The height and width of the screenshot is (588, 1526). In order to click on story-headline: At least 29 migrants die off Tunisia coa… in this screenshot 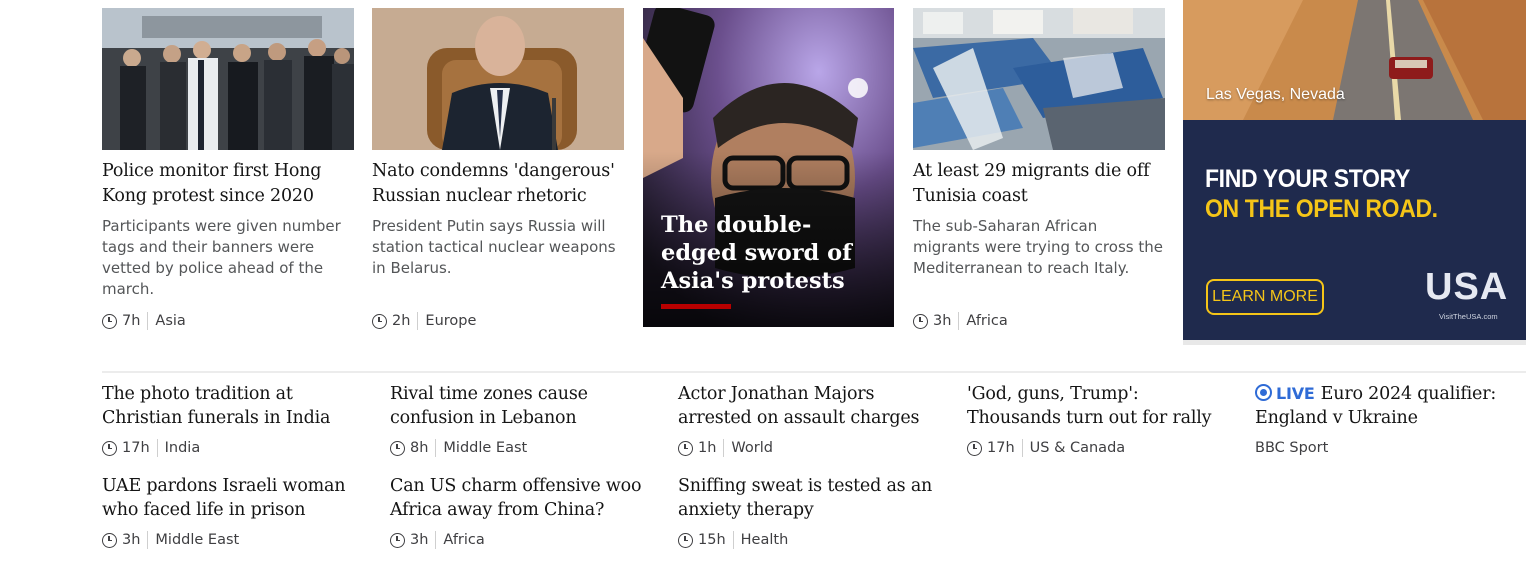, I will do `click(1039, 184)`.